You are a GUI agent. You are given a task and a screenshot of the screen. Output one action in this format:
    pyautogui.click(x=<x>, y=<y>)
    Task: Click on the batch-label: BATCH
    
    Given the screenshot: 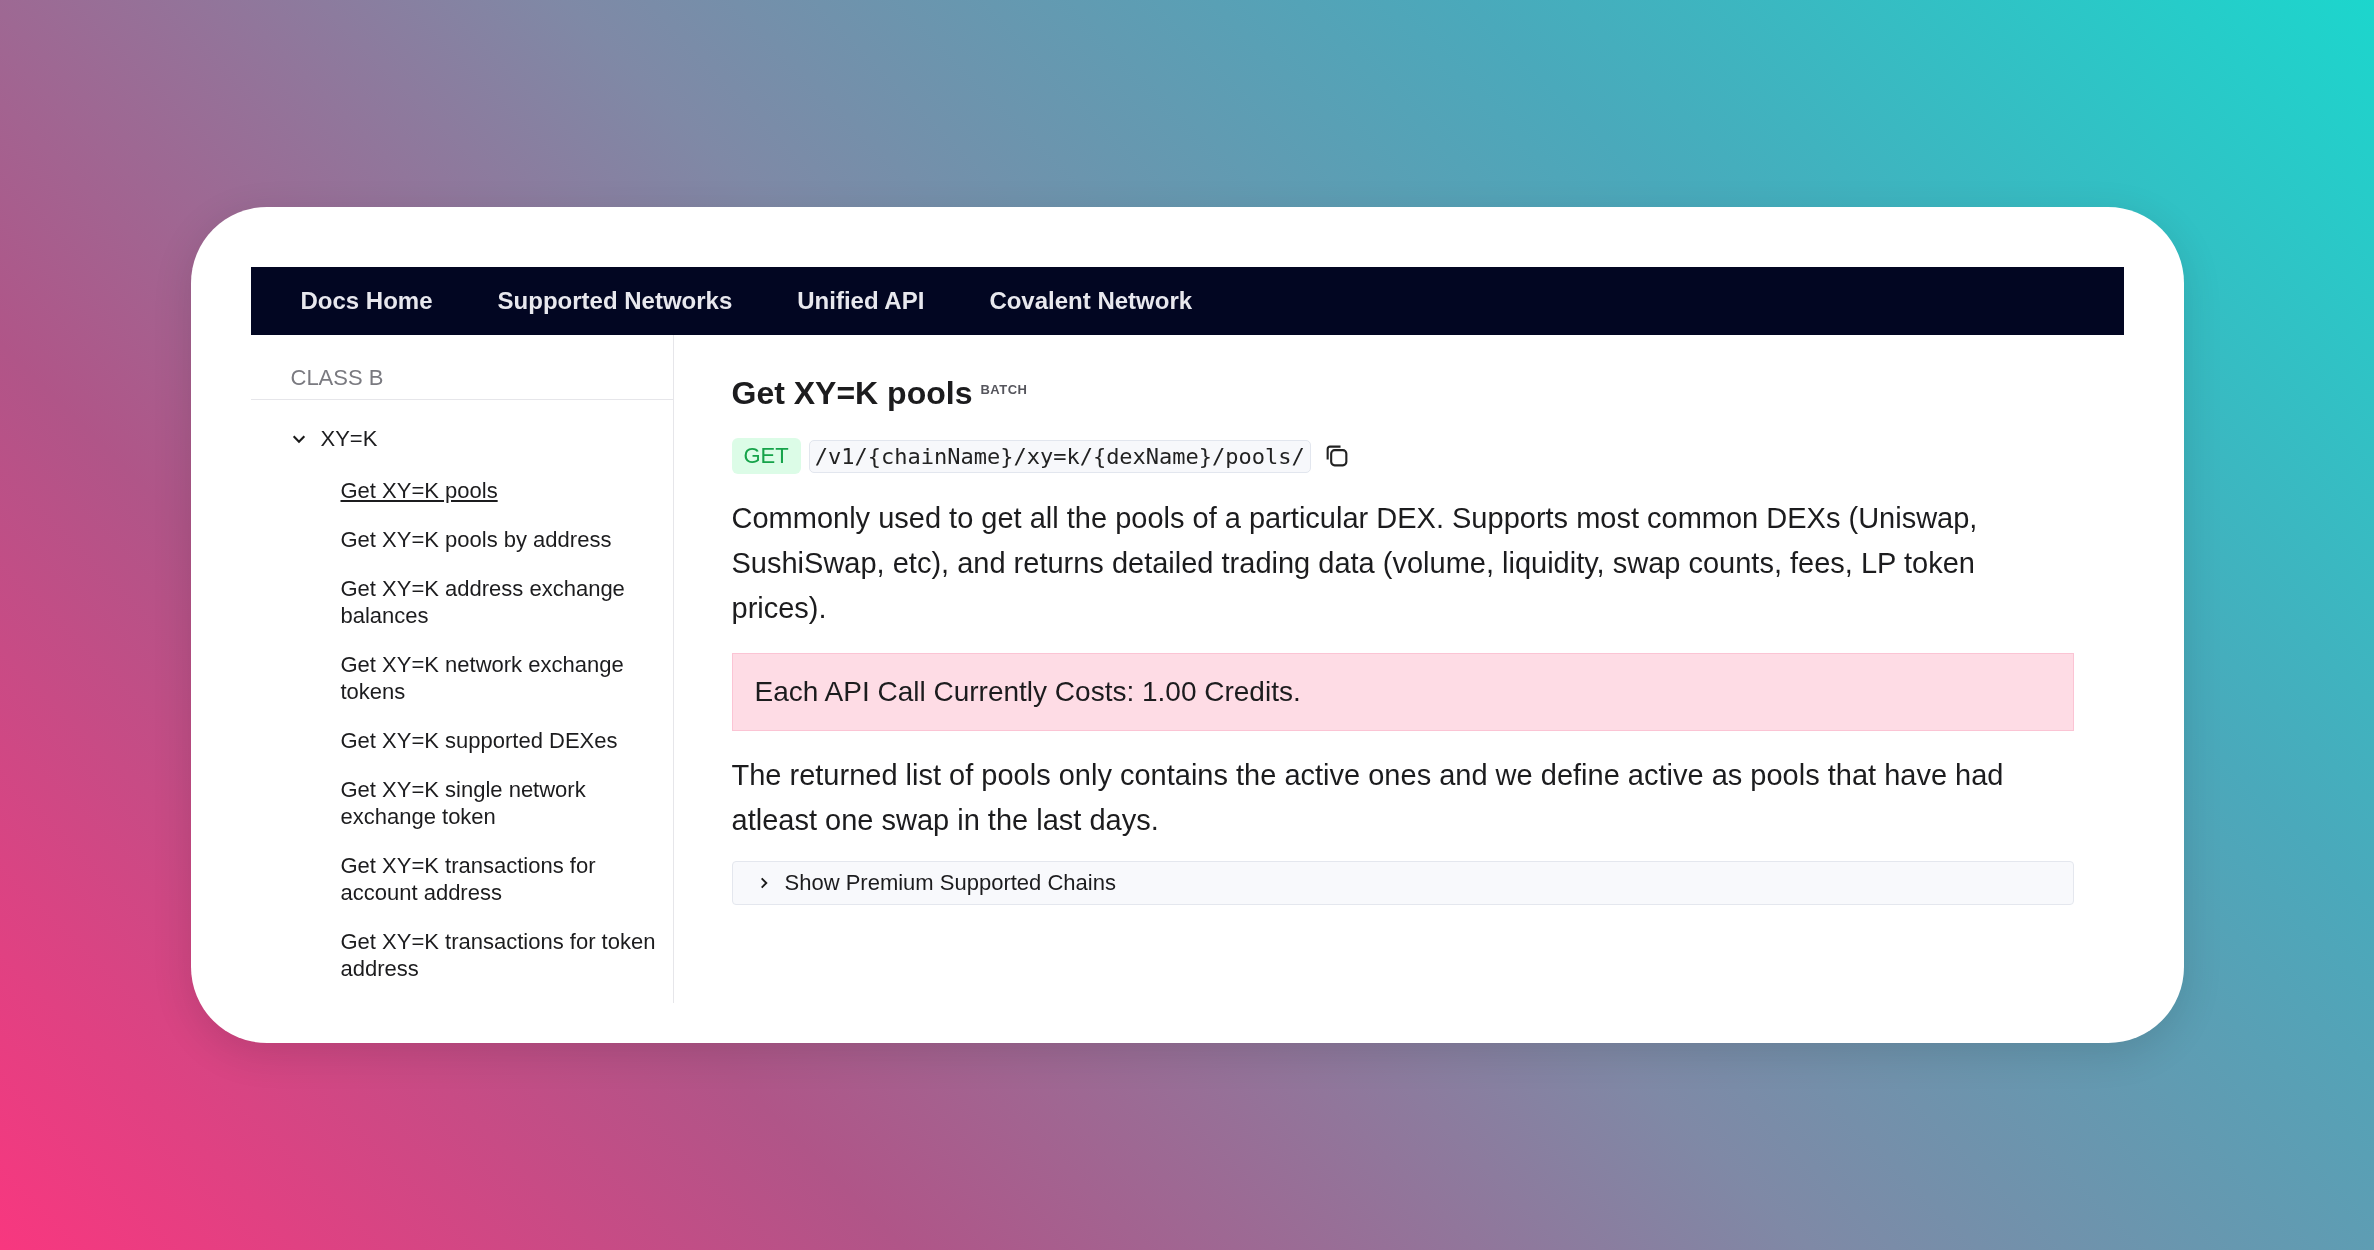 What is the action you would take?
    pyautogui.click(x=1004, y=389)
    